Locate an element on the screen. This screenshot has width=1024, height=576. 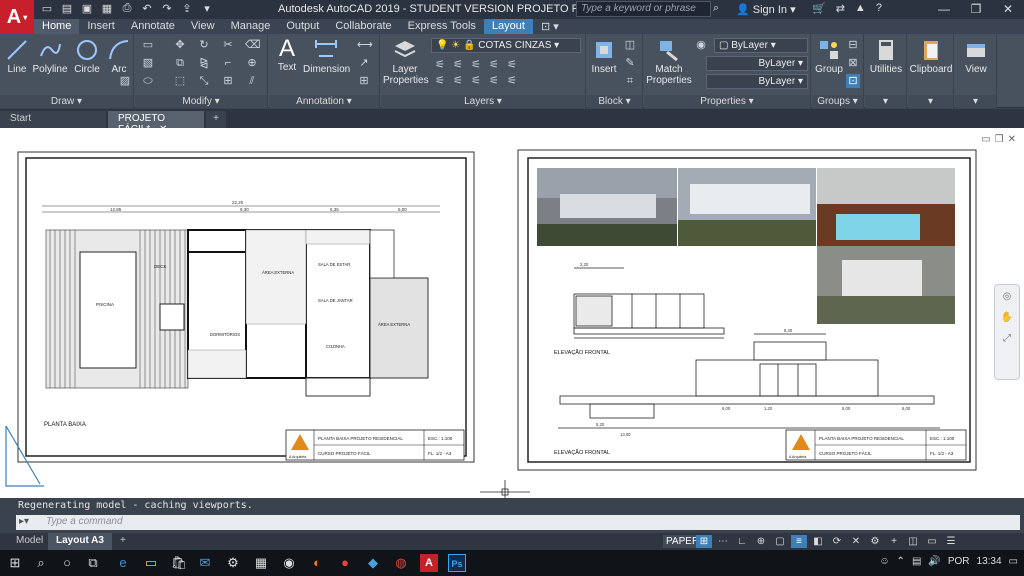
undo-icon: ↶ is located at coordinates (147, 8).